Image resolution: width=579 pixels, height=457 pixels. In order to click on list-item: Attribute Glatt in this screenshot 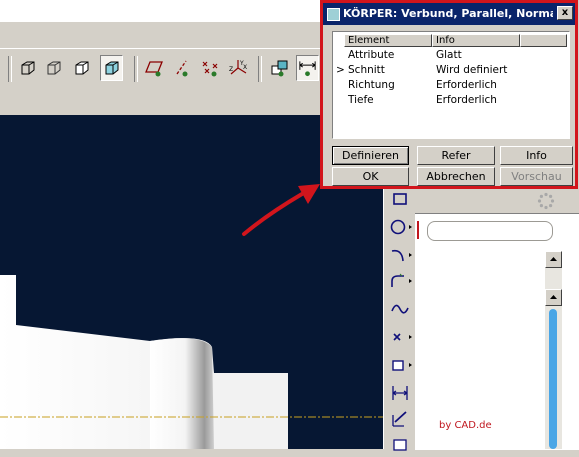, I will do `click(451, 55)`.